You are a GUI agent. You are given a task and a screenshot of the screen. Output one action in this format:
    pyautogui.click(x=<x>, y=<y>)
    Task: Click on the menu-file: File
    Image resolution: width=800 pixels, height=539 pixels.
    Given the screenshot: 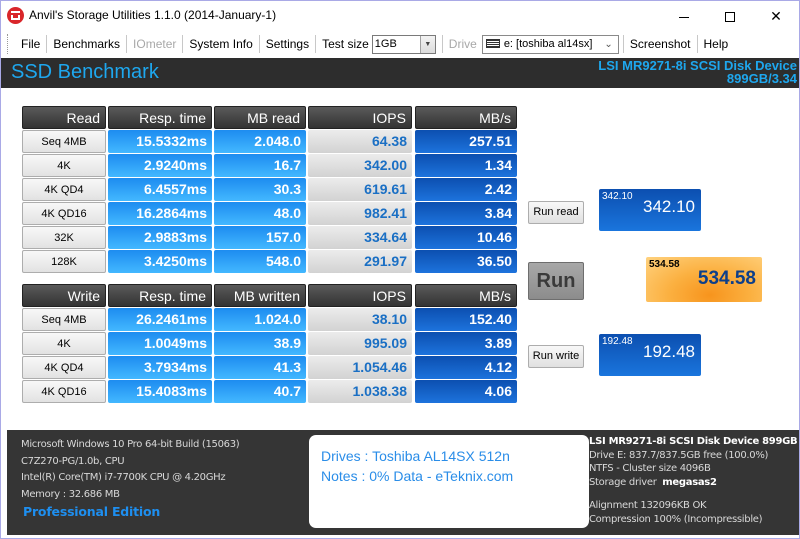 What is the action you would take?
    pyautogui.click(x=30, y=44)
    